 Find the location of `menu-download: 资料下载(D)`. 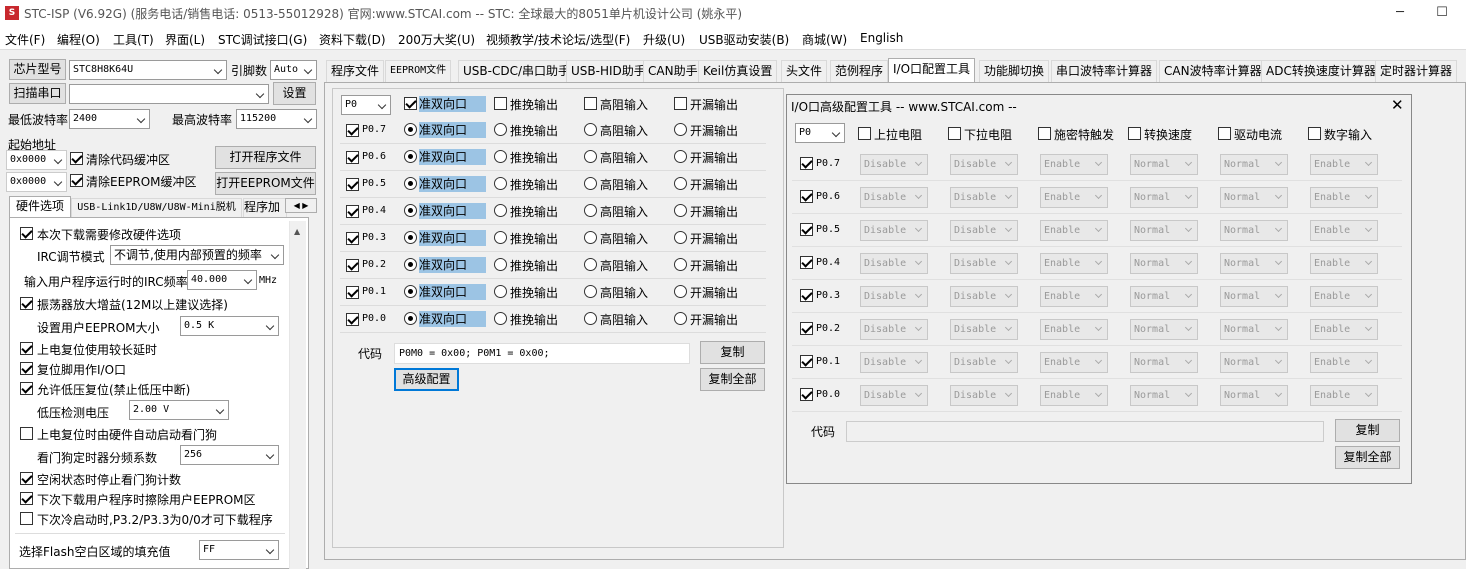

menu-download: 资料下载(D) is located at coordinates (352, 39).